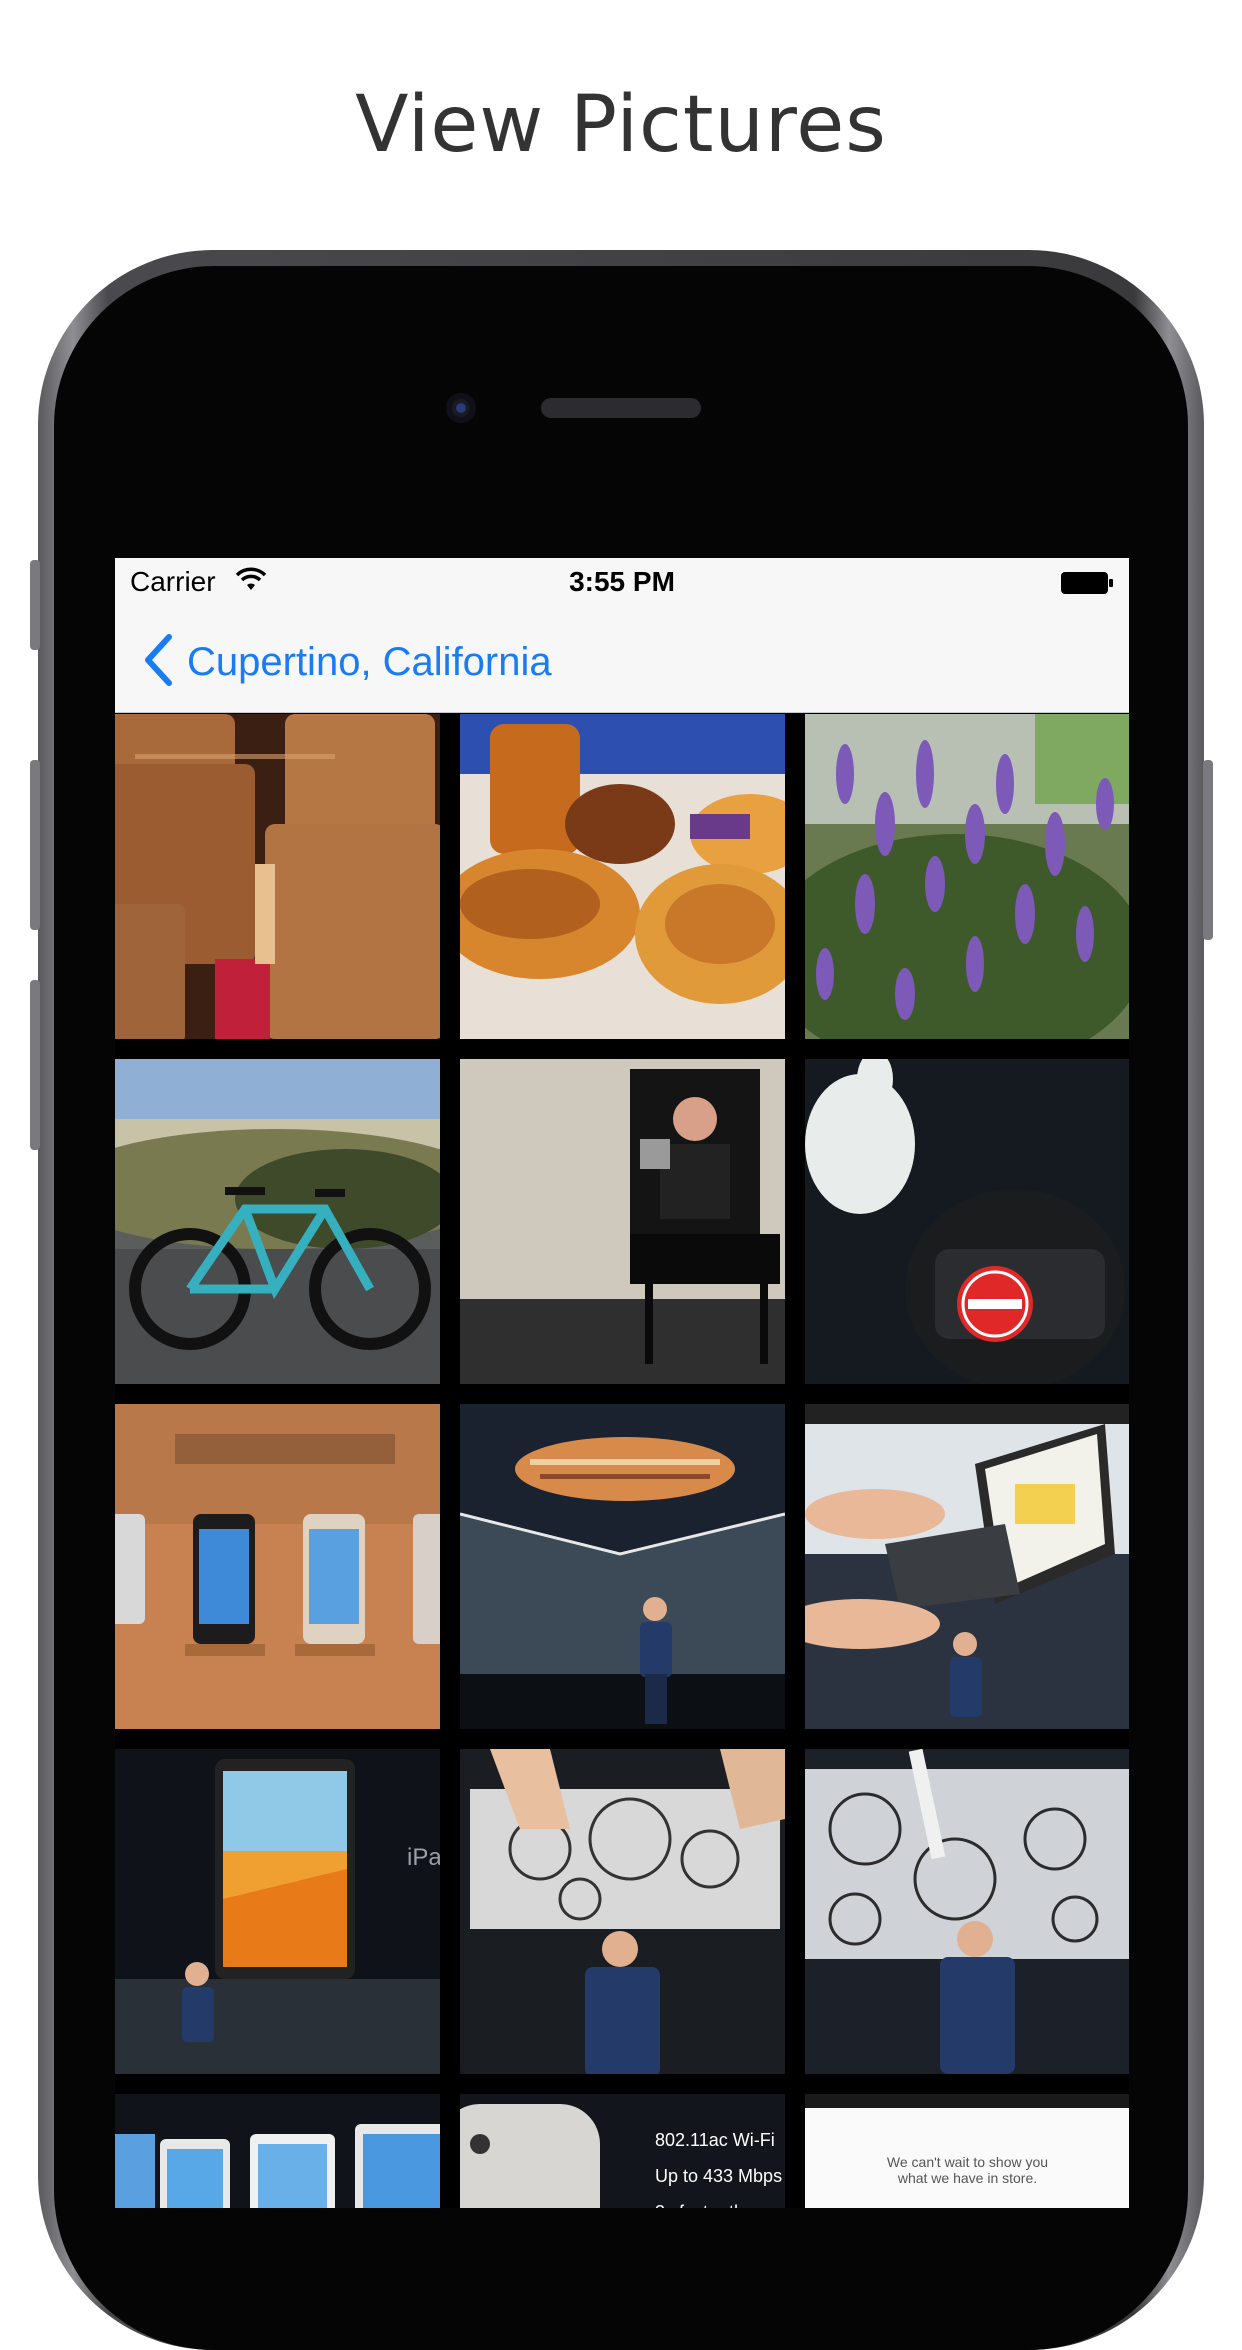  What do you see at coordinates (277, 2151) in the screenshot?
I see `ipads-row-photo` at bounding box center [277, 2151].